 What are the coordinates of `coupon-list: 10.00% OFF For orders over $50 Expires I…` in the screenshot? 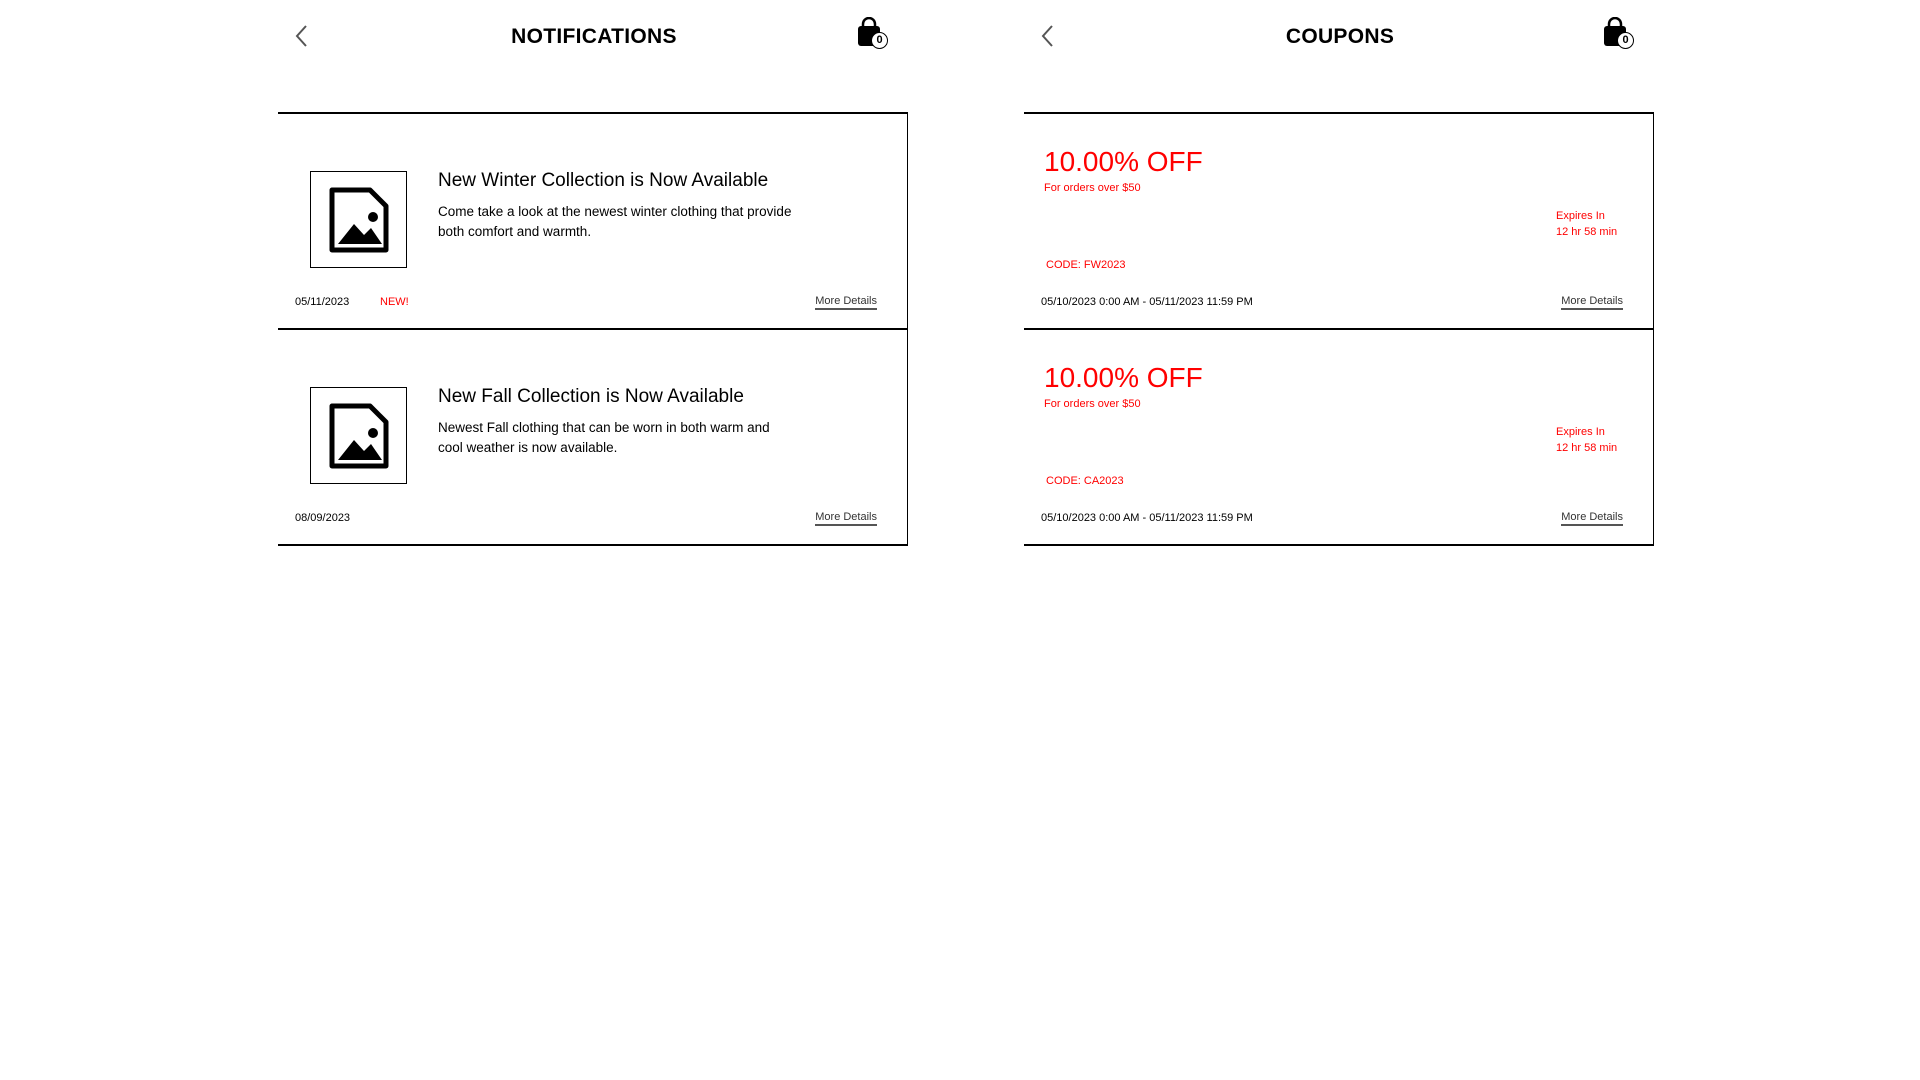 It's located at (1339, 329).